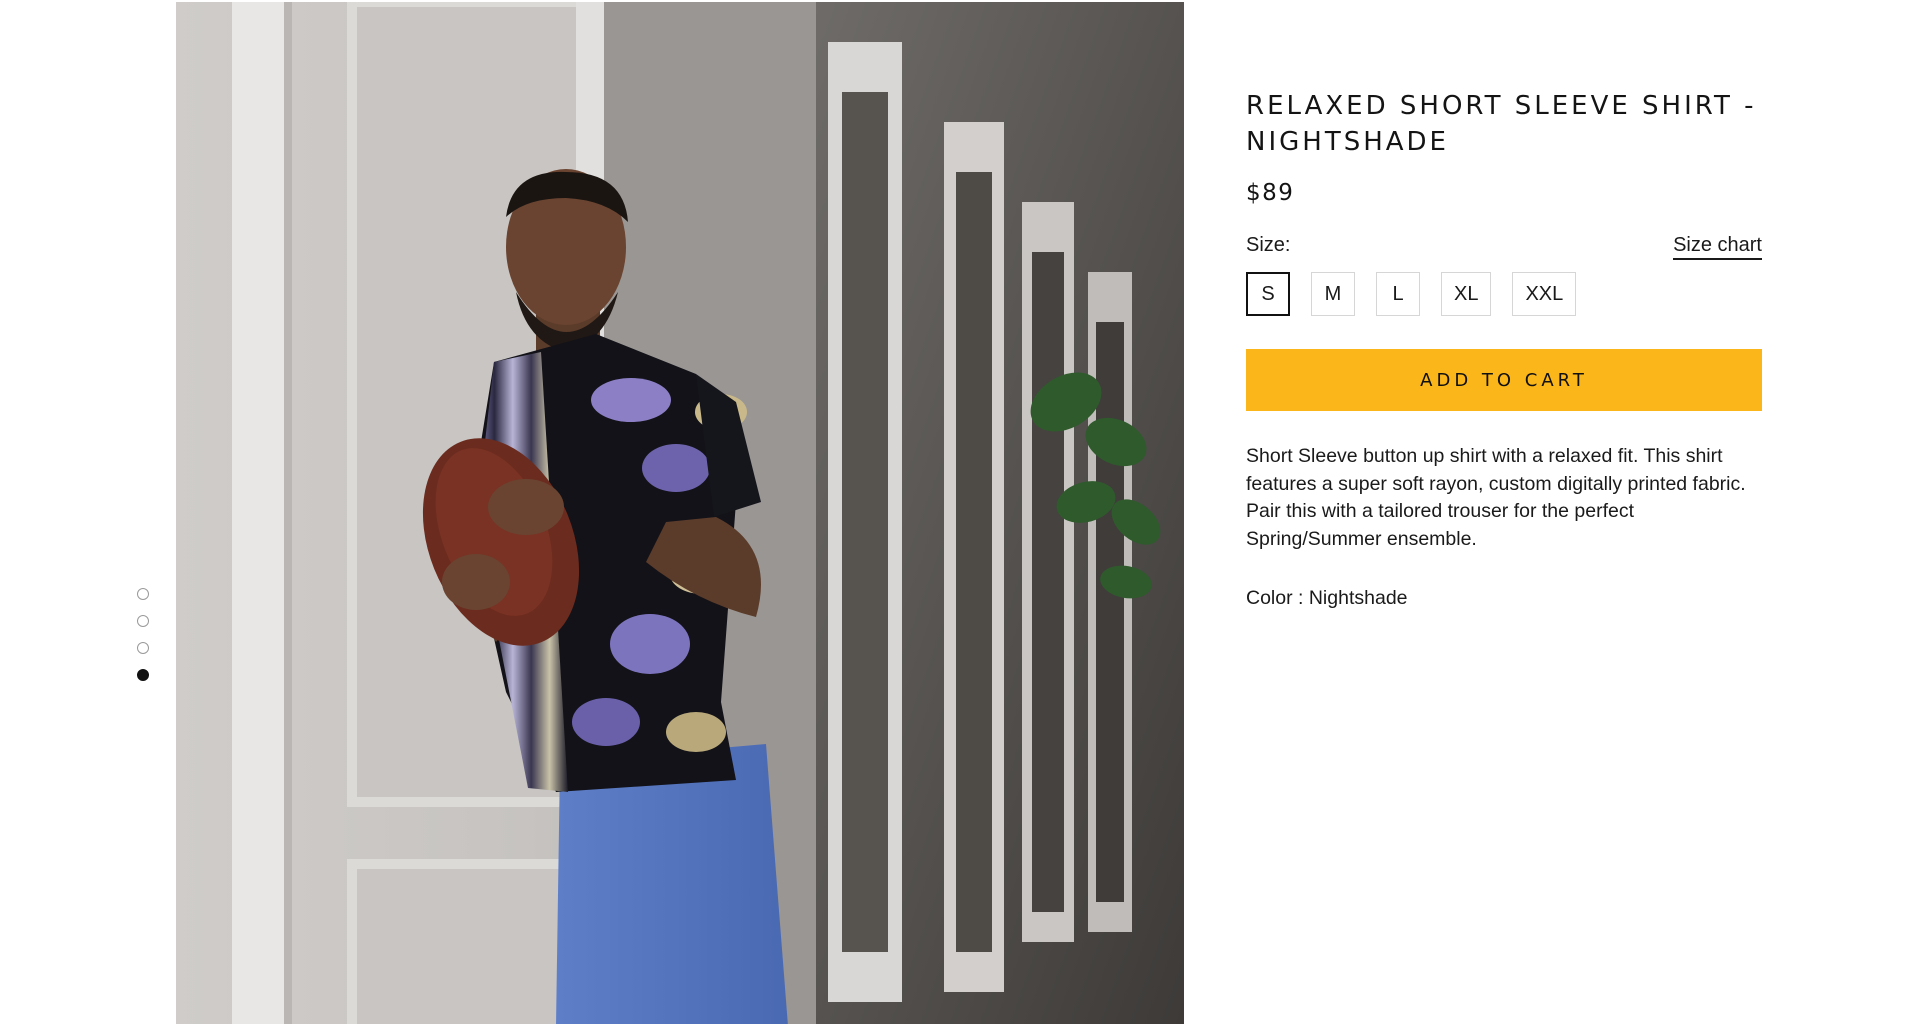 This screenshot has width=1920, height=1024. I want to click on product-price: $89, so click(1270, 193).